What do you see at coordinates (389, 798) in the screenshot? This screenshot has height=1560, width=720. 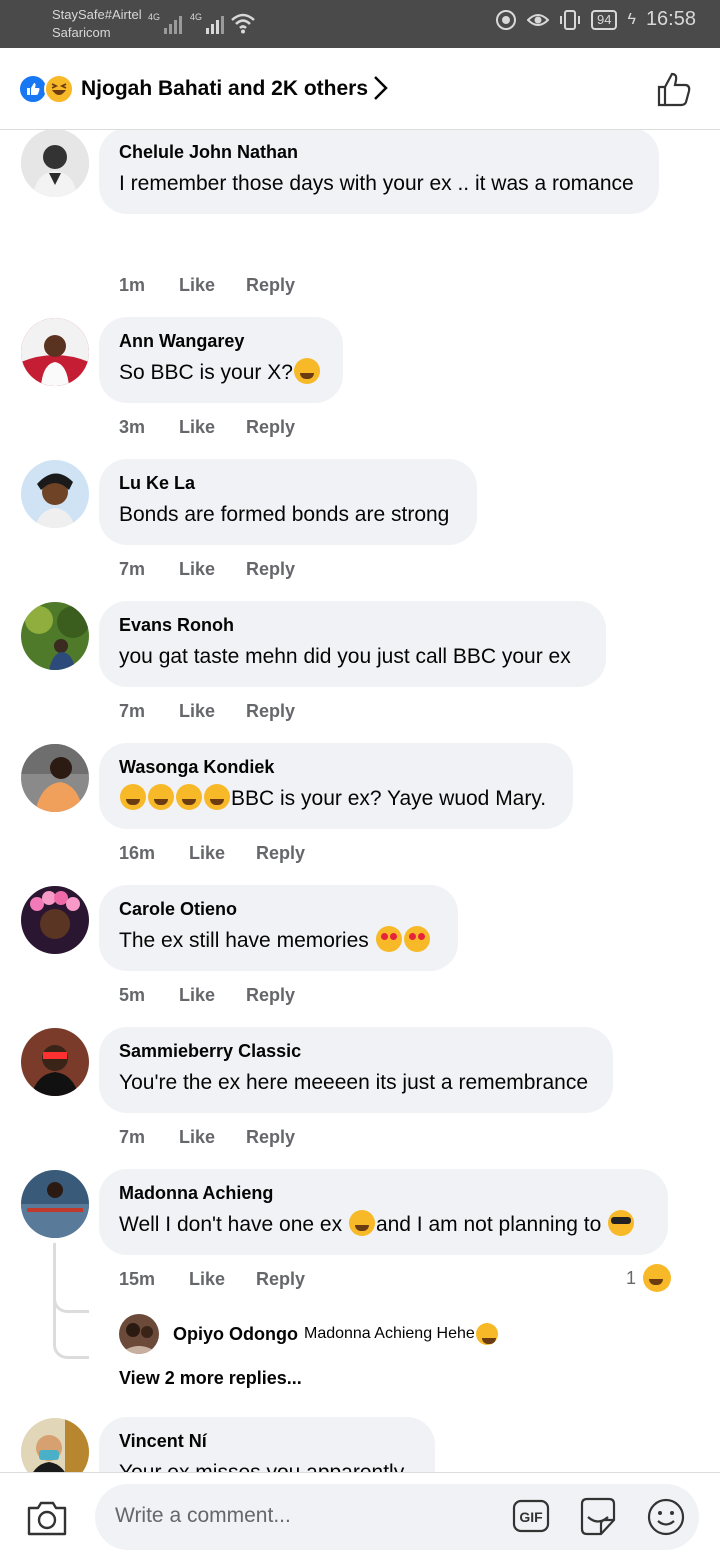 I see `comment-text: BBC is your ex? Yaye wuod Mary.` at bounding box center [389, 798].